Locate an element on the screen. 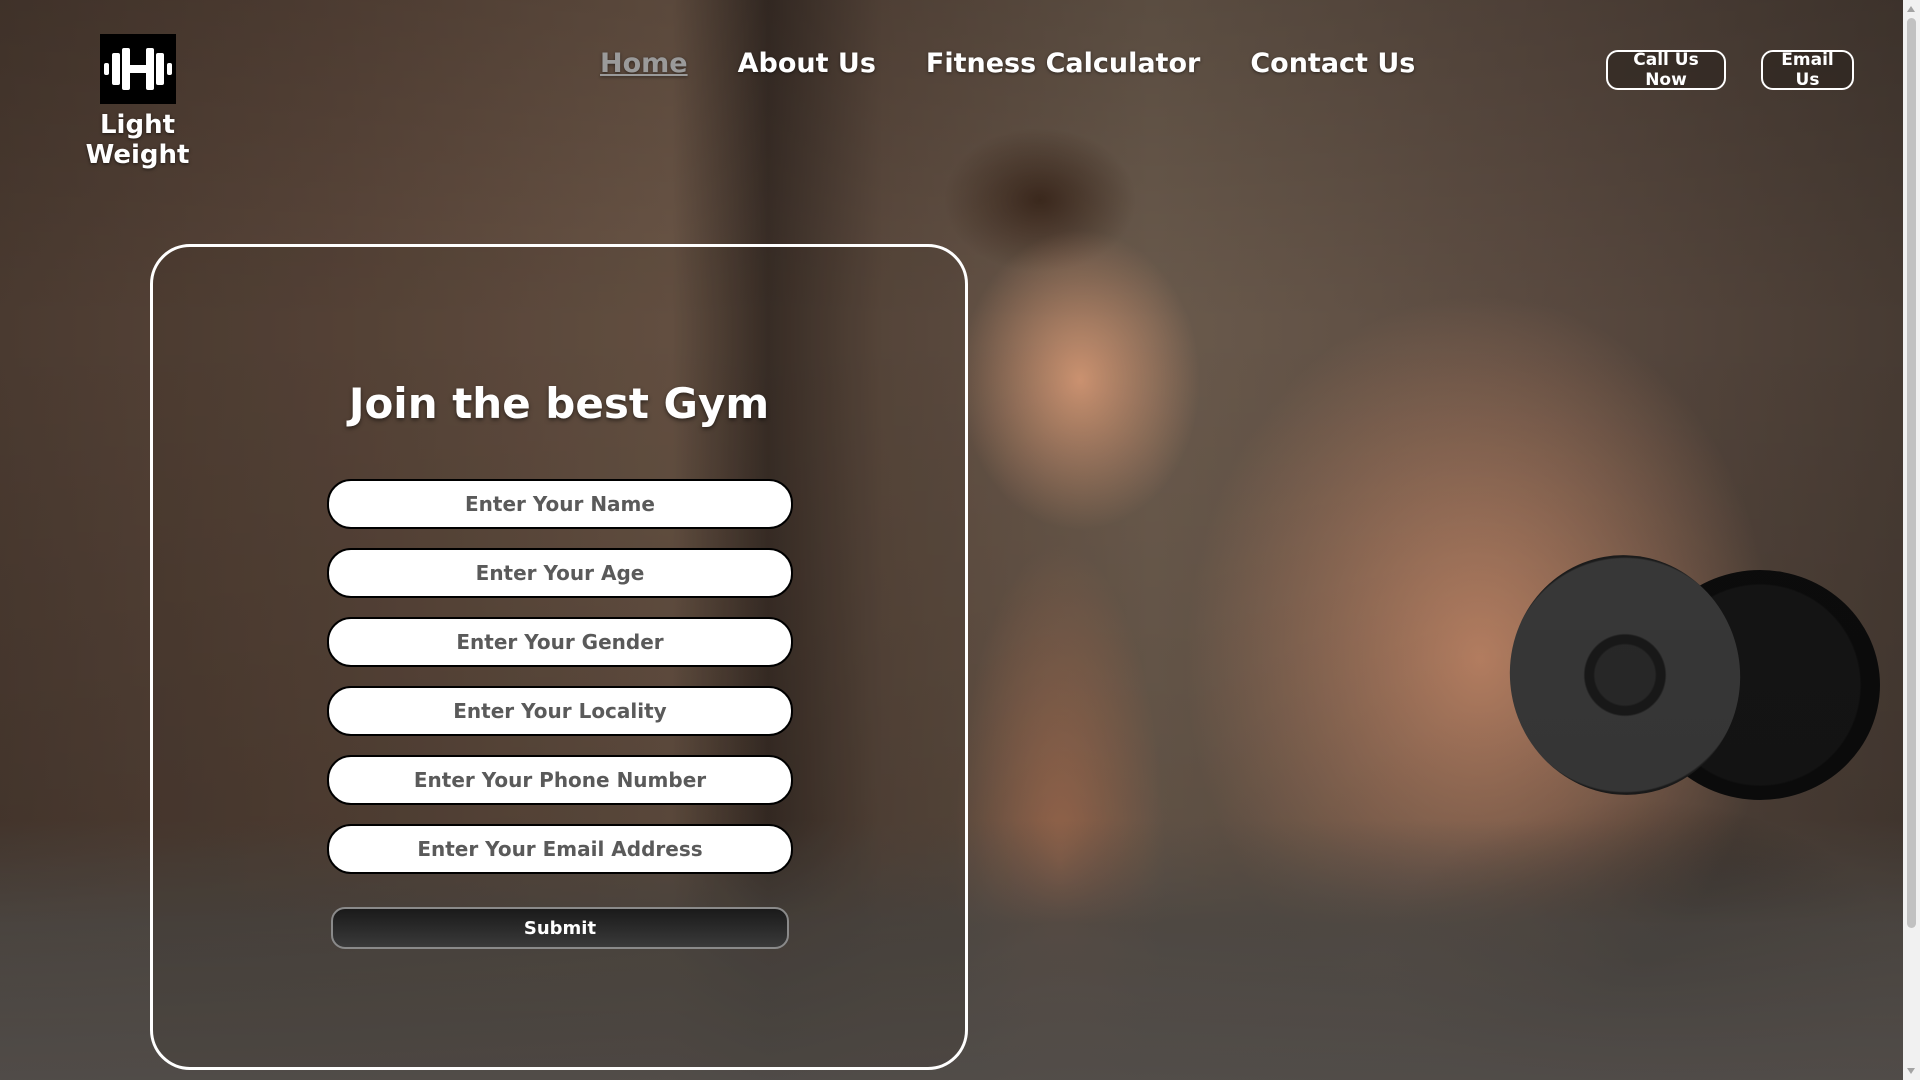  age-field is located at coordinates (560, 573).